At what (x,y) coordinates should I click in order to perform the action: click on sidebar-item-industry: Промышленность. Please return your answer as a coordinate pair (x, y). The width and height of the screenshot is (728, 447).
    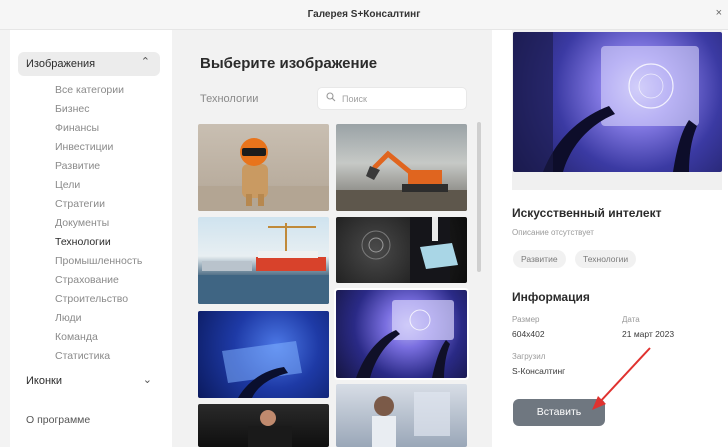
    Looking at the image, I should click on (98, 261).